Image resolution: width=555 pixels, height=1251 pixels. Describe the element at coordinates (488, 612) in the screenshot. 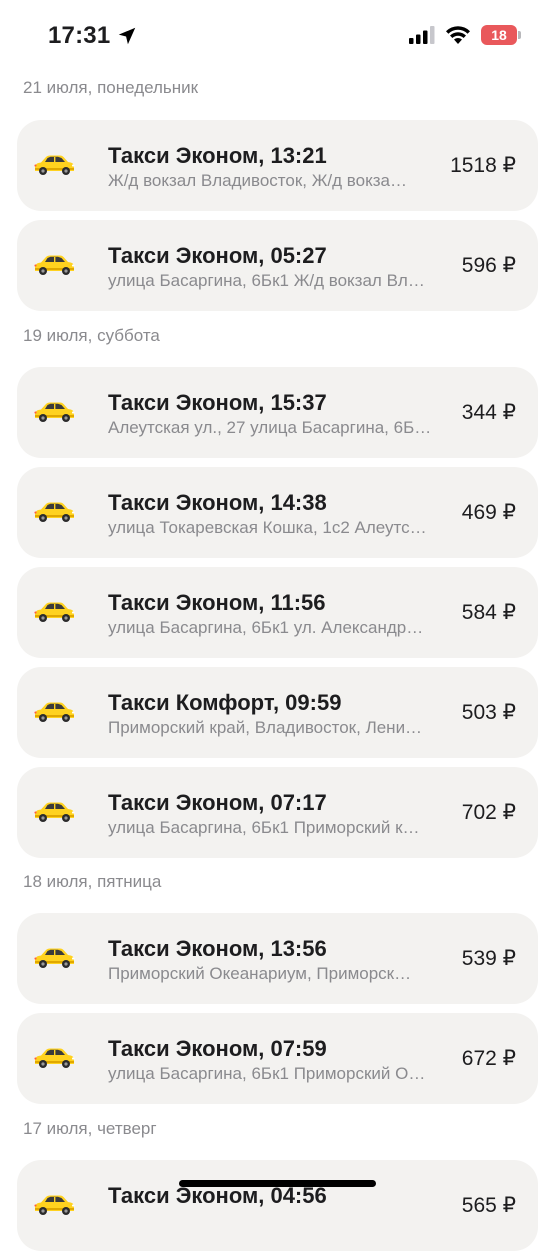

I see `ride-price: 584 ₽` at that location.